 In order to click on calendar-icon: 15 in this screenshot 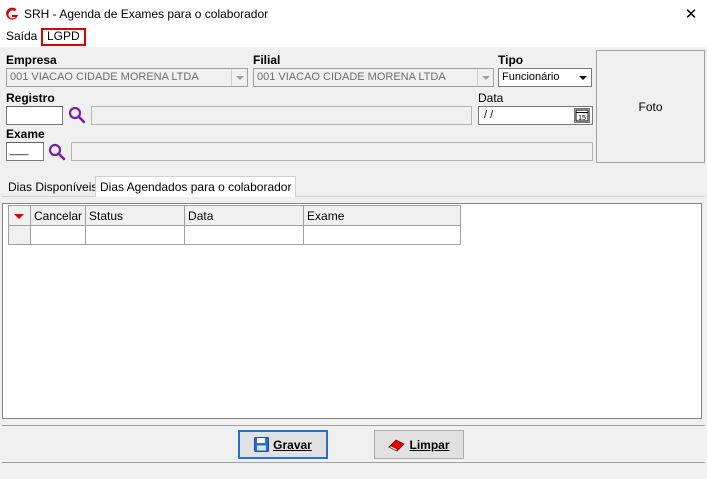, I will do `click(582, 115)`.